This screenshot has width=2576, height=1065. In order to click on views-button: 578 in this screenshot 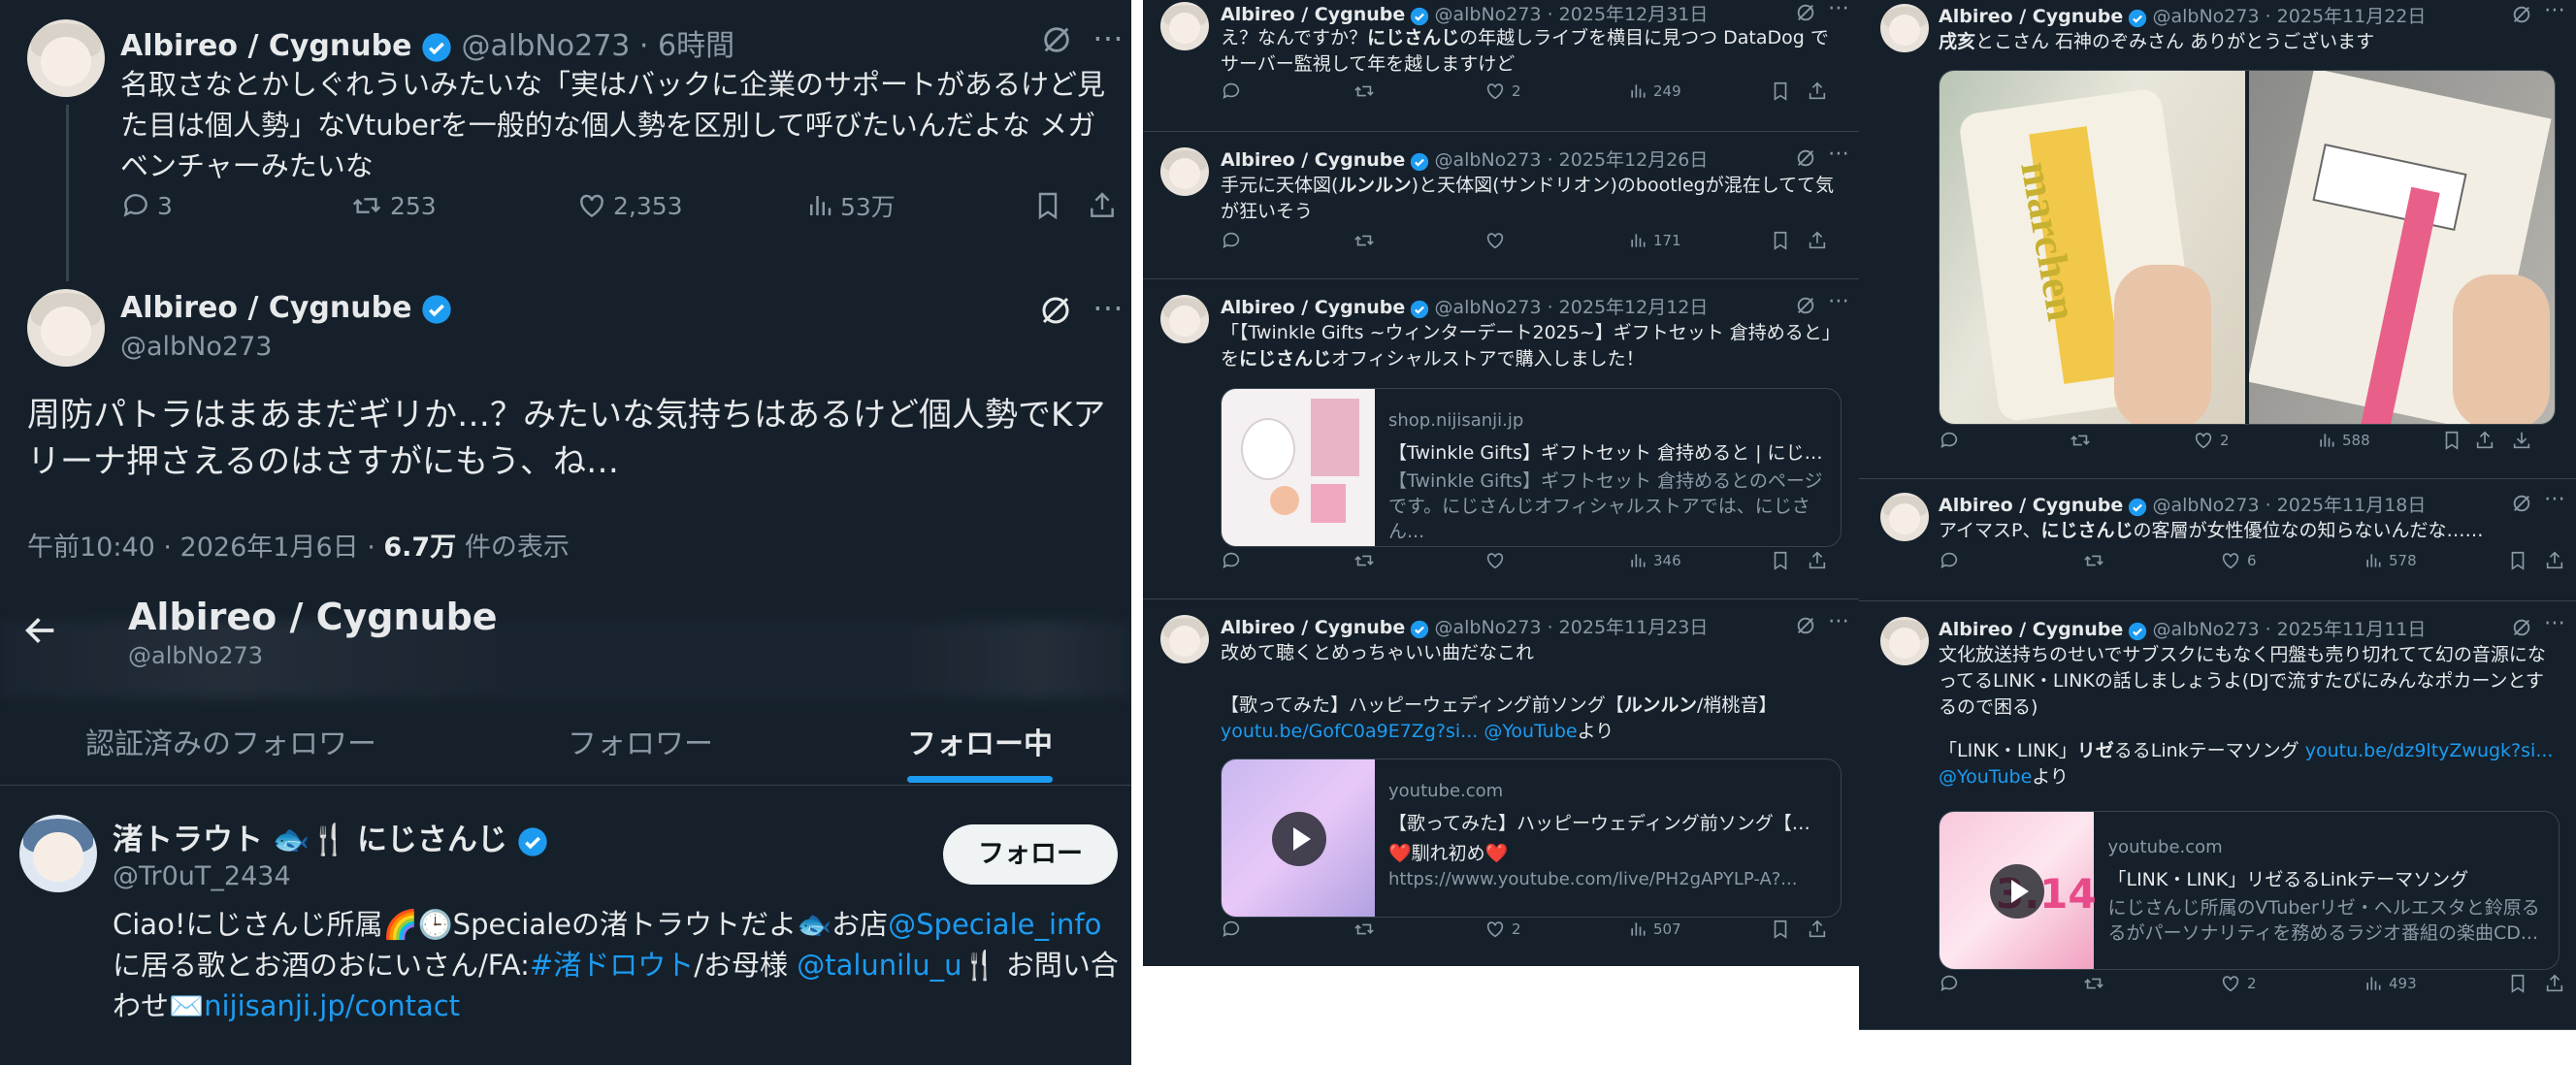, I will do `click(2390, 560)`.